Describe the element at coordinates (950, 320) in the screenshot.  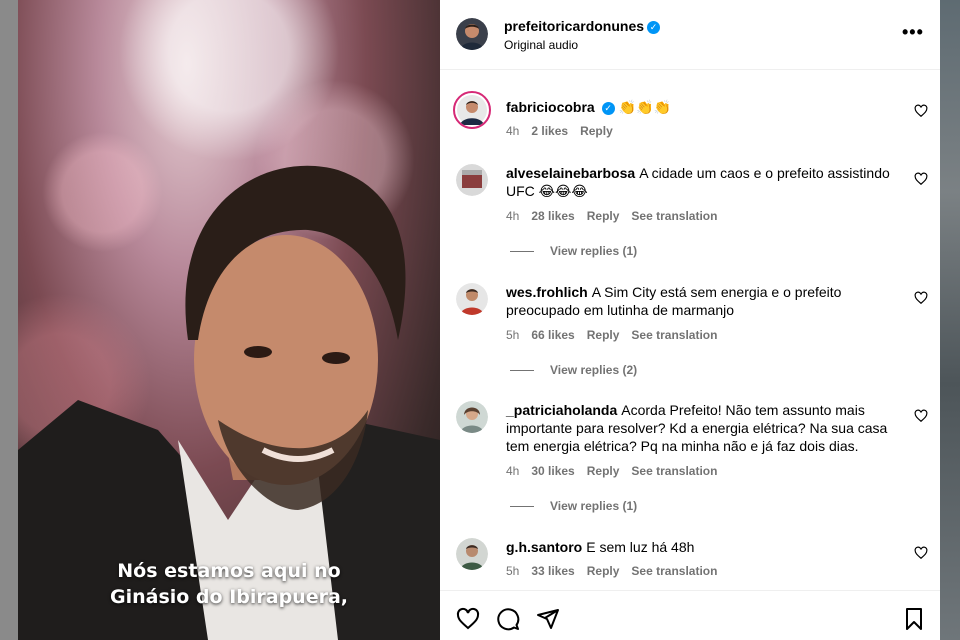
I see `backdrop-right` at that location.